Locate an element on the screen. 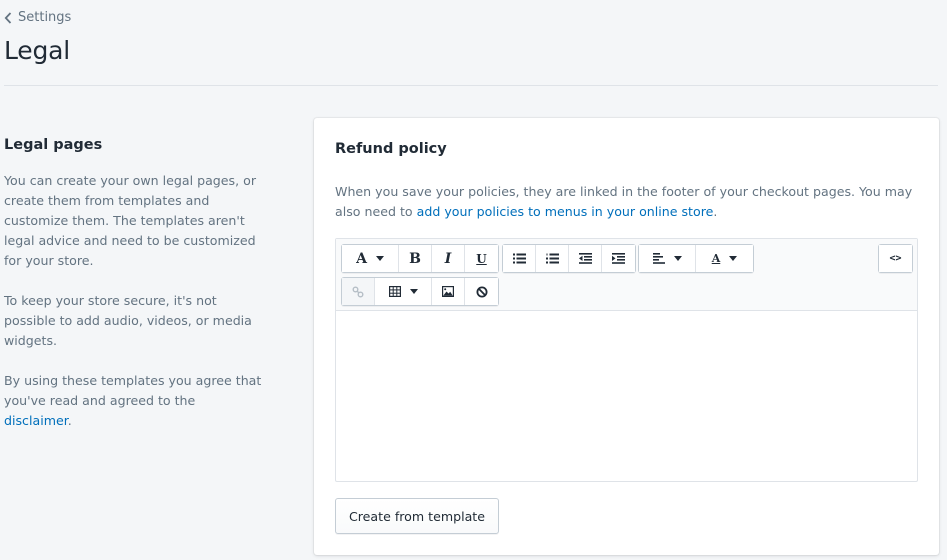 The image size is (947, 560). numbered-list-icon is located at coordinates (552, 258).